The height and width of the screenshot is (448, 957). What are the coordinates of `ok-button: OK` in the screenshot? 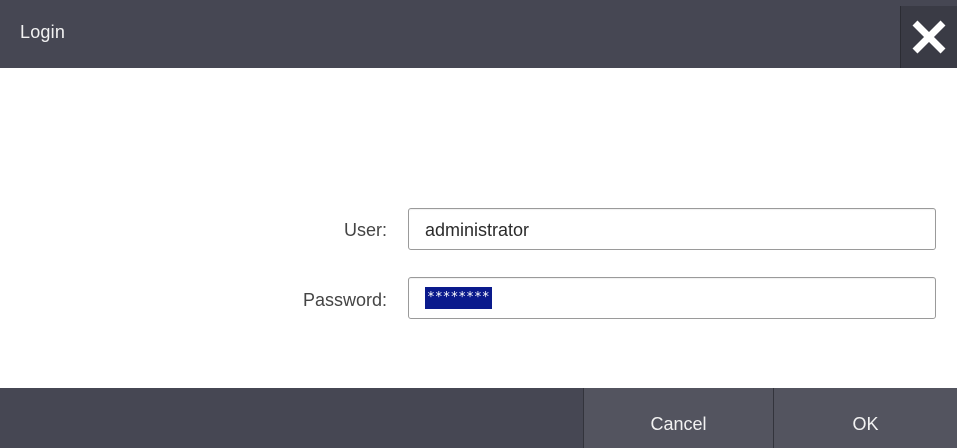 It's located at (865, 418).